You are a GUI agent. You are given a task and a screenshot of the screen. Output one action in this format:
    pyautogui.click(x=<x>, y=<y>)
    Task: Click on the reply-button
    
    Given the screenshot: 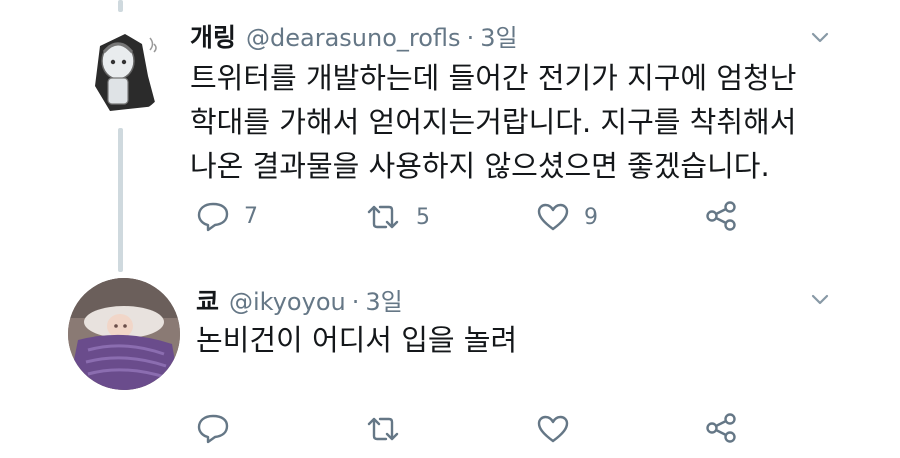 What is the action you would take?
    pyautogui.click(x=220, y=428)
    